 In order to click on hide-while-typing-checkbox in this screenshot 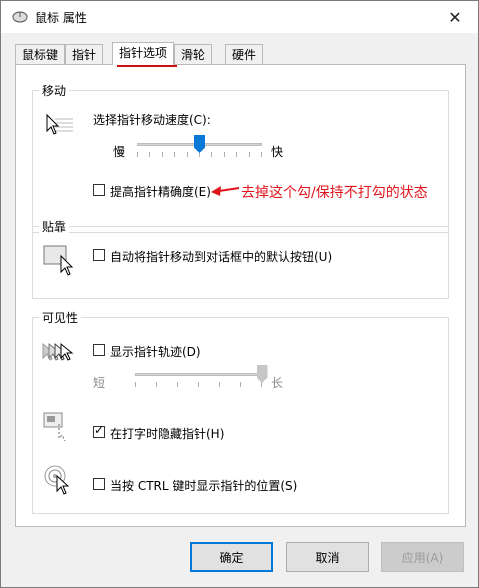, I will do `click(99, 430)`.